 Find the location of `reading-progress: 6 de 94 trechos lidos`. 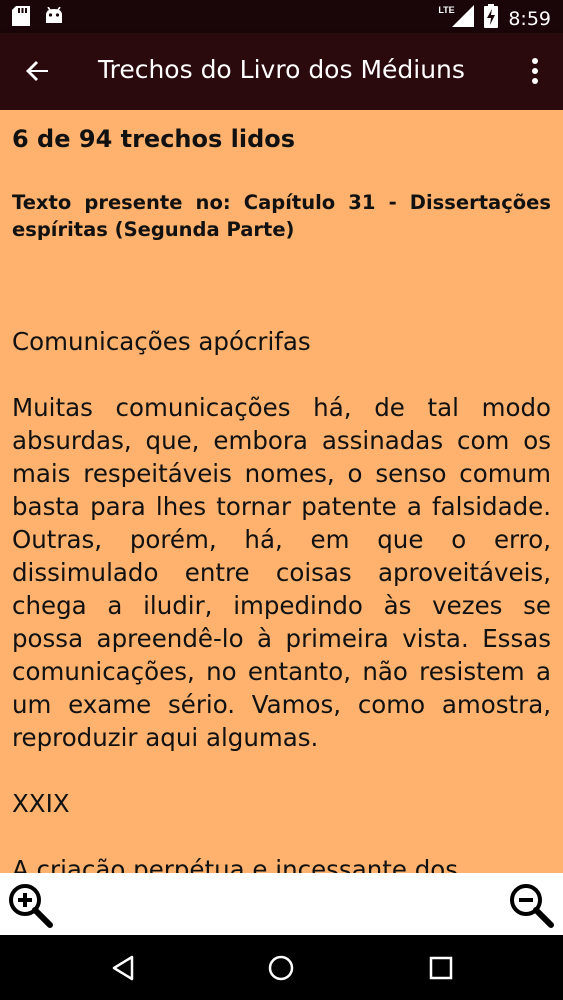

reading-progress: 6 de 94 trechos lidos is located at coordinates (154, 139).